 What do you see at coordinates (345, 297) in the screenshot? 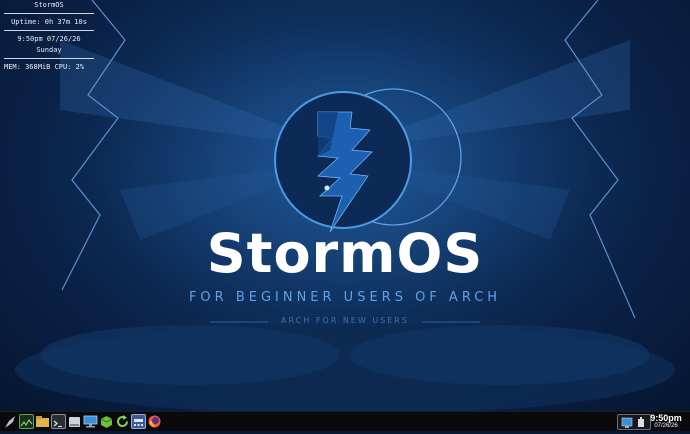
I see `wallpaper-tagline: FOR BEGINNER USERS OF ARCH` at bounding box center [345, 297].